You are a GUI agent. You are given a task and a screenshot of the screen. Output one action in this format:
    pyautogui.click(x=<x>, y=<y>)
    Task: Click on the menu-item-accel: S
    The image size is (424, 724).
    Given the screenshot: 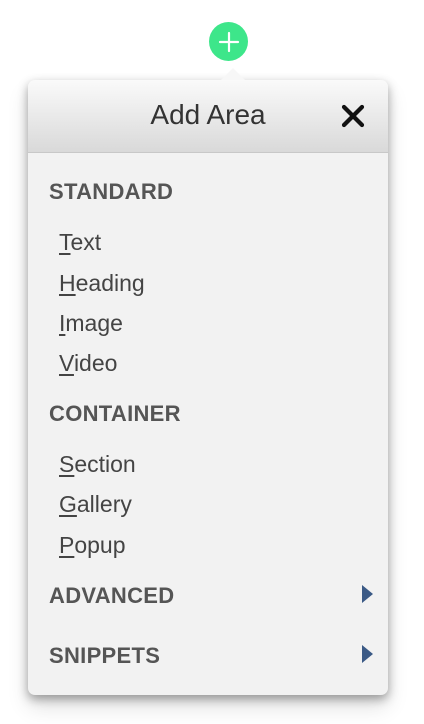 What is the action you would take?
    pyautogui.click(x=67, y=464)
    